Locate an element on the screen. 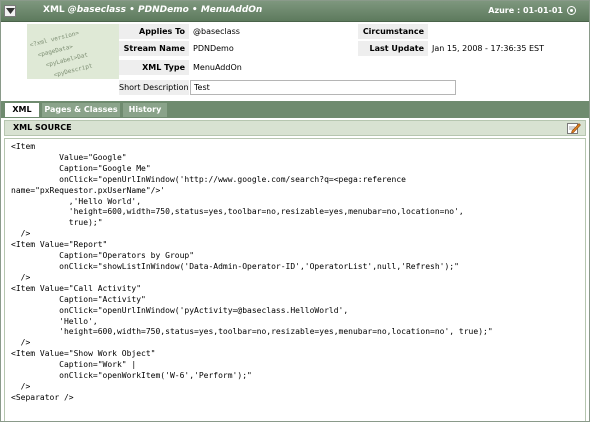 This screenshot has height=422, width=590. short-description-input: Test is located at coordinates (323, 87).